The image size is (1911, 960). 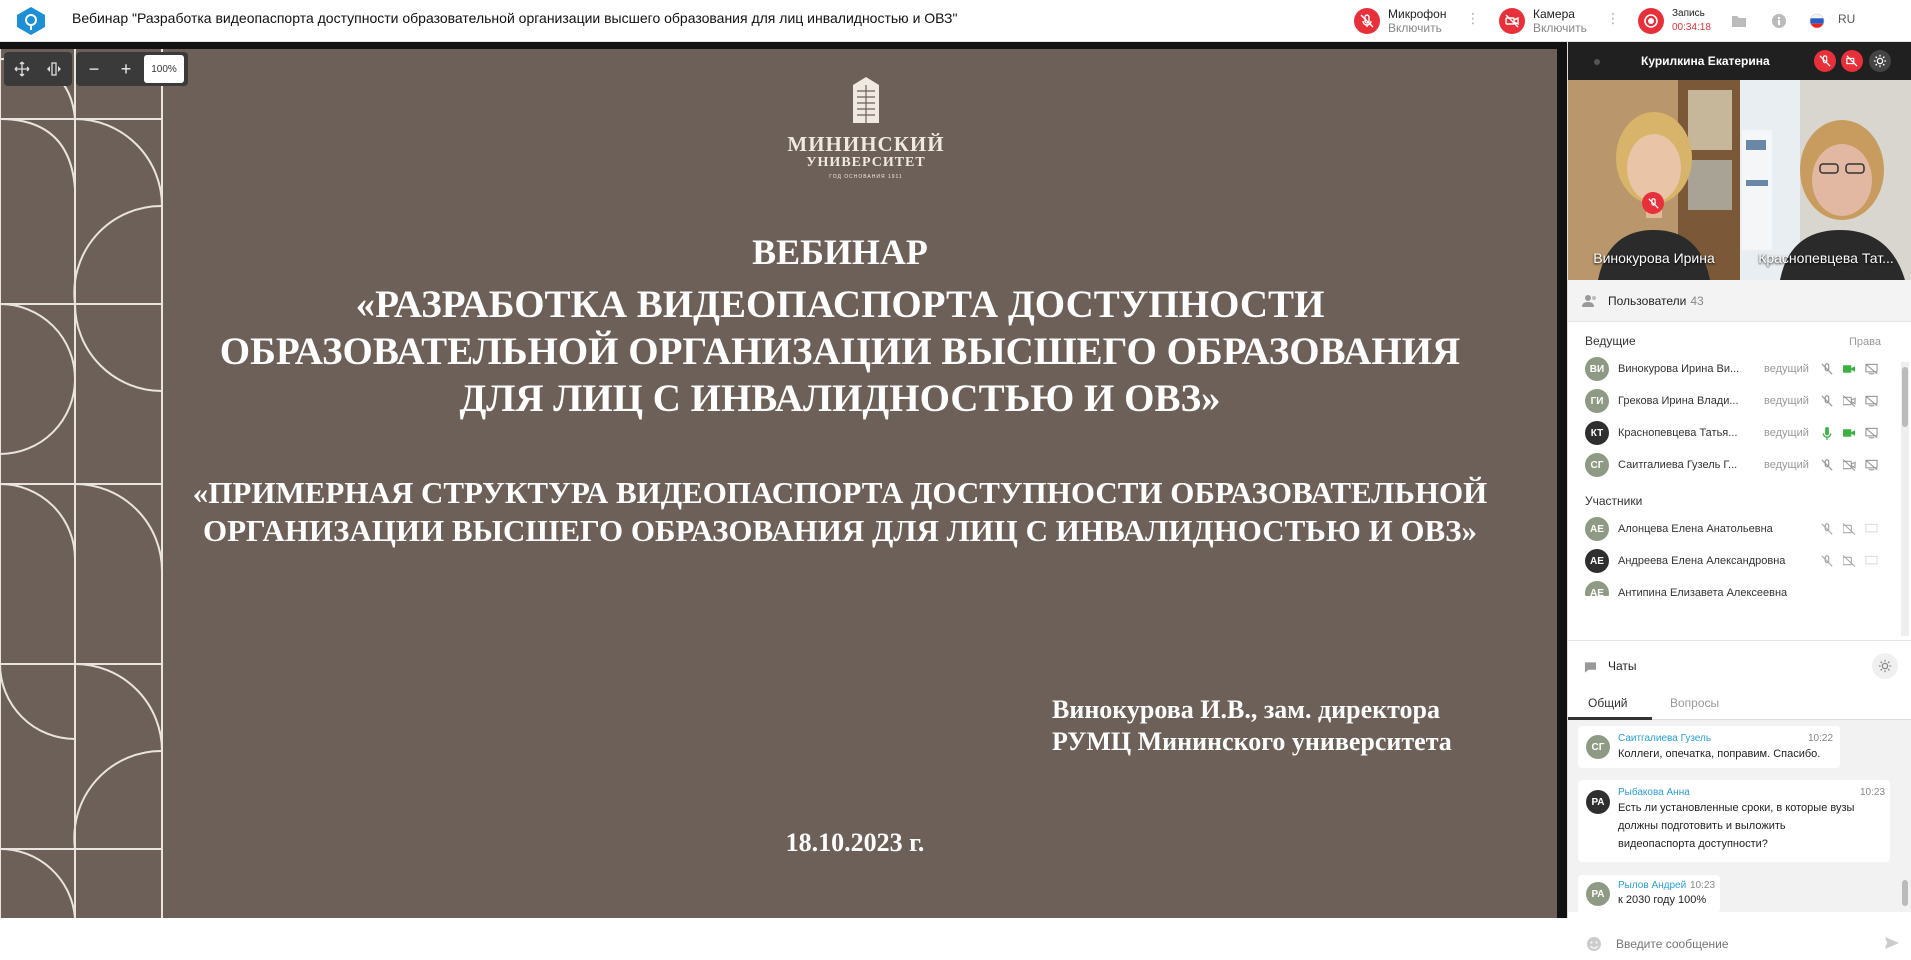 What do you see at coordinates (1598, 747) in the screenshot?
I see `avatar: СГ` at bounding box center [1598, 747].